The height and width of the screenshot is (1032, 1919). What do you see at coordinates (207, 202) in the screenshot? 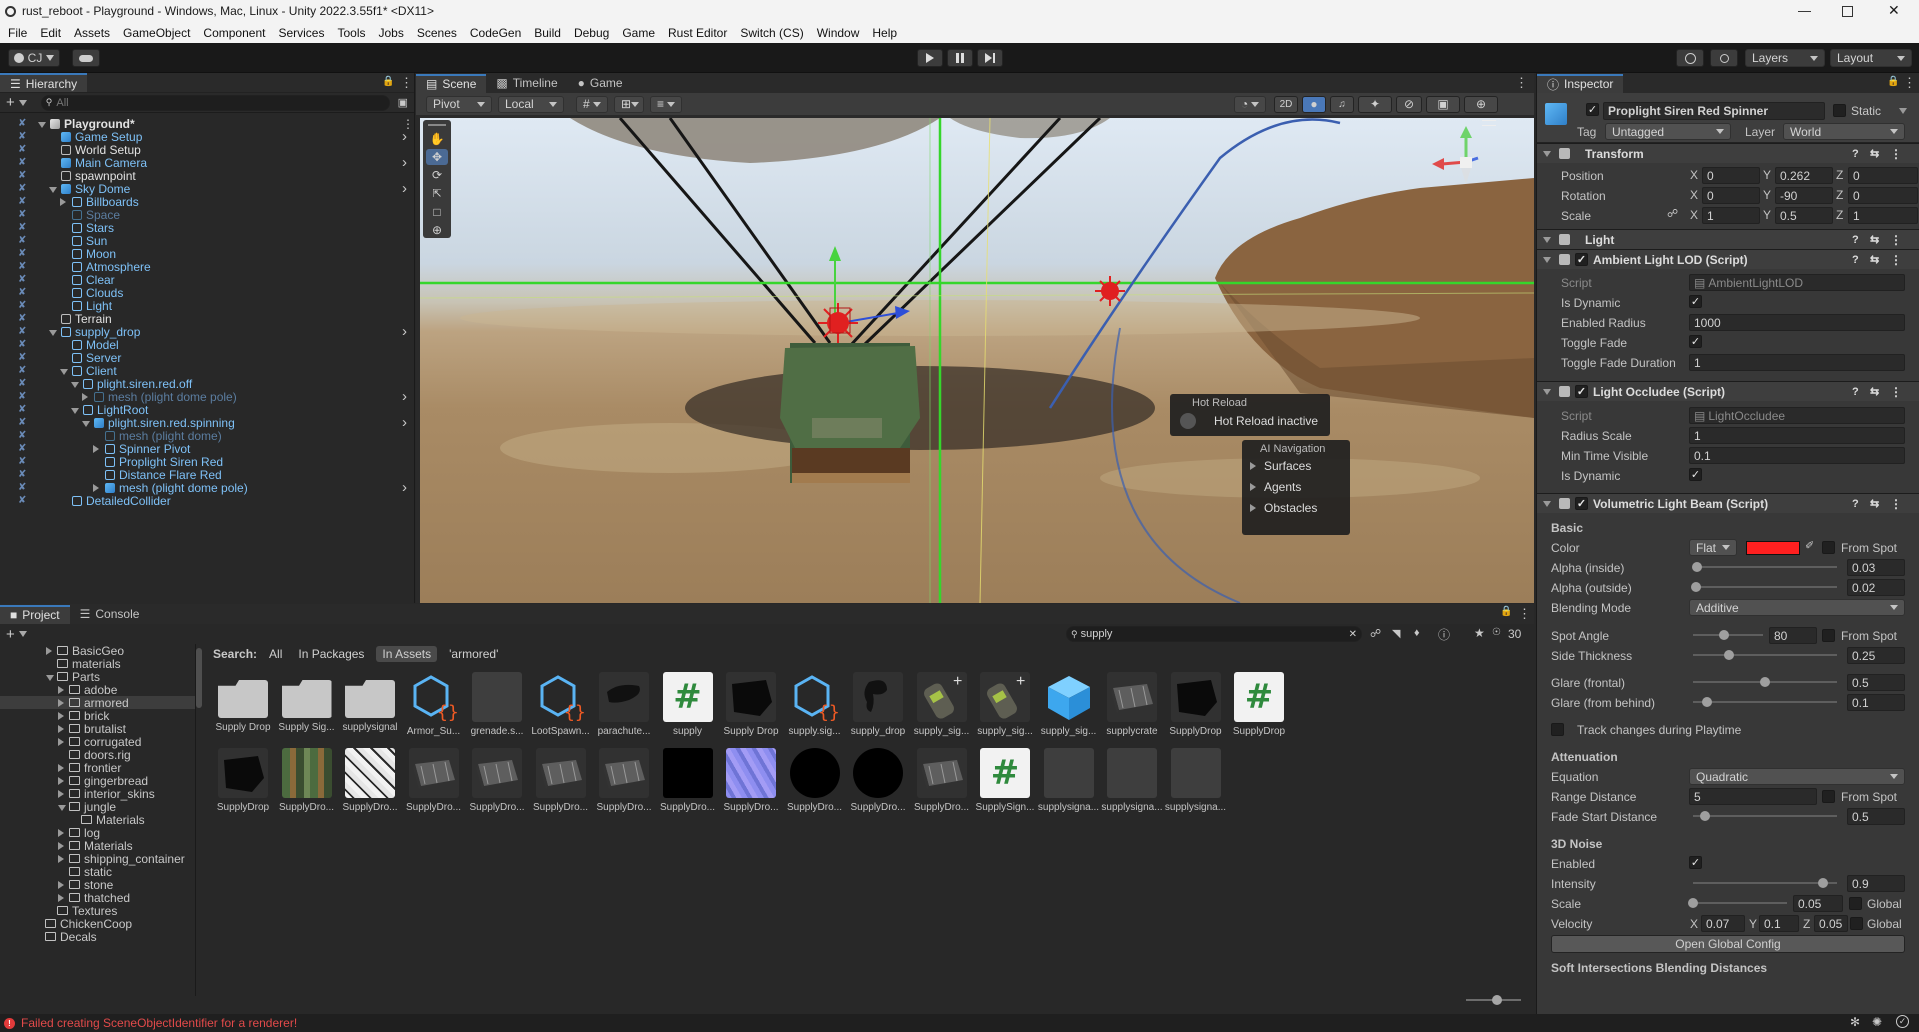
I see `hierarchy-item: ✘ Billboards` at bounding box center [207, 202].